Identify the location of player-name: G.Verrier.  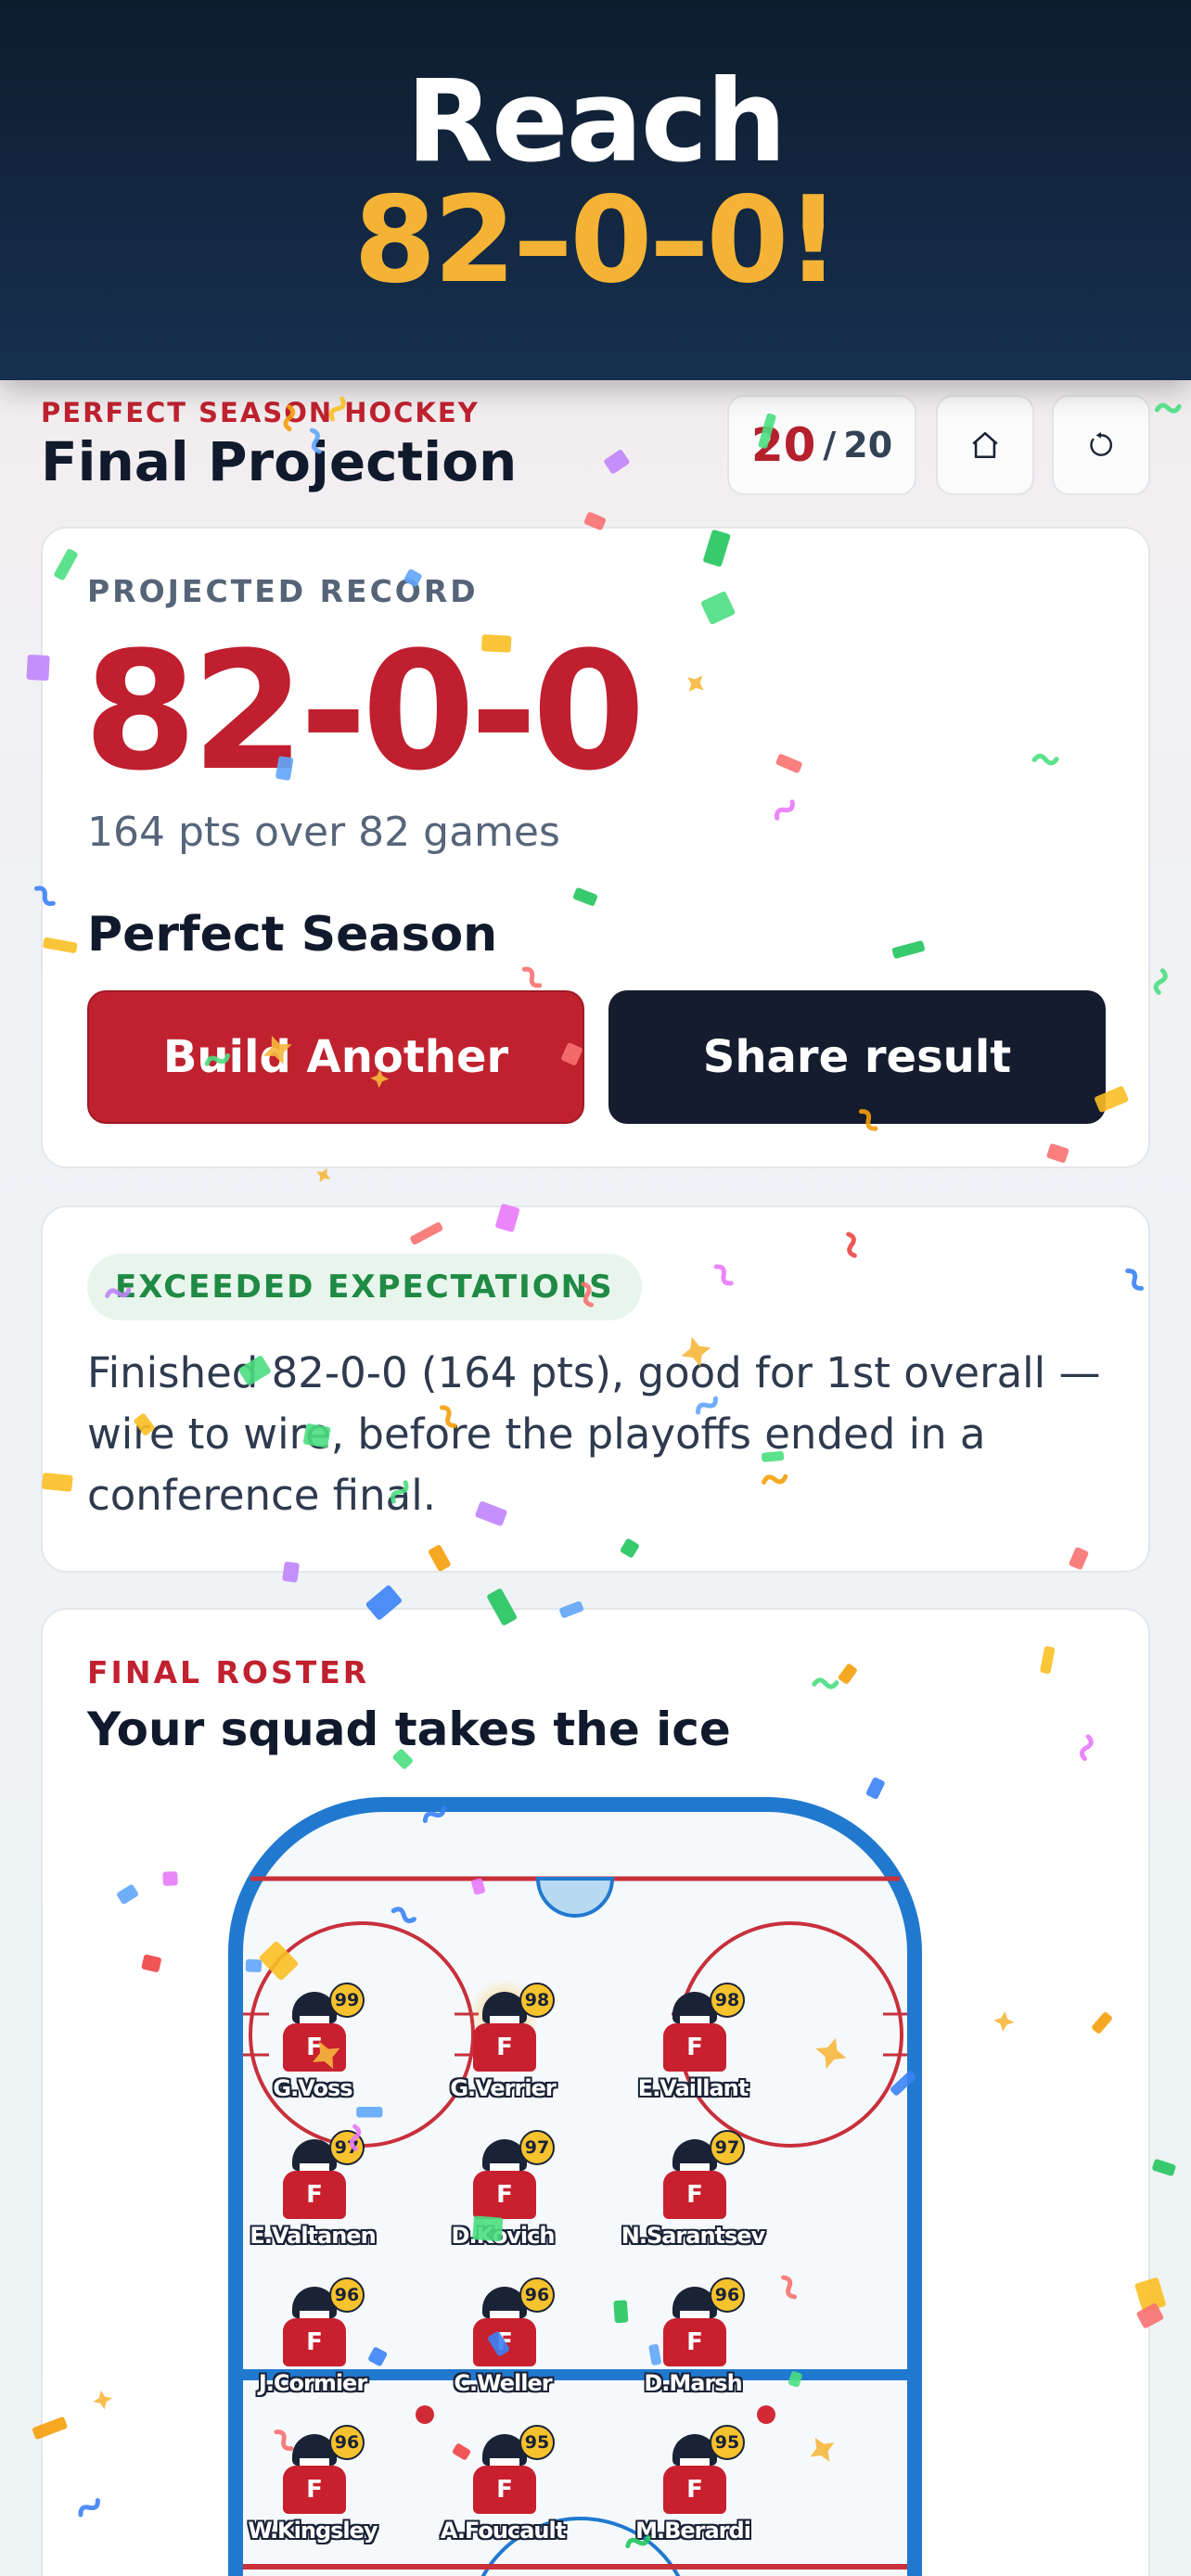
(503, 2088).